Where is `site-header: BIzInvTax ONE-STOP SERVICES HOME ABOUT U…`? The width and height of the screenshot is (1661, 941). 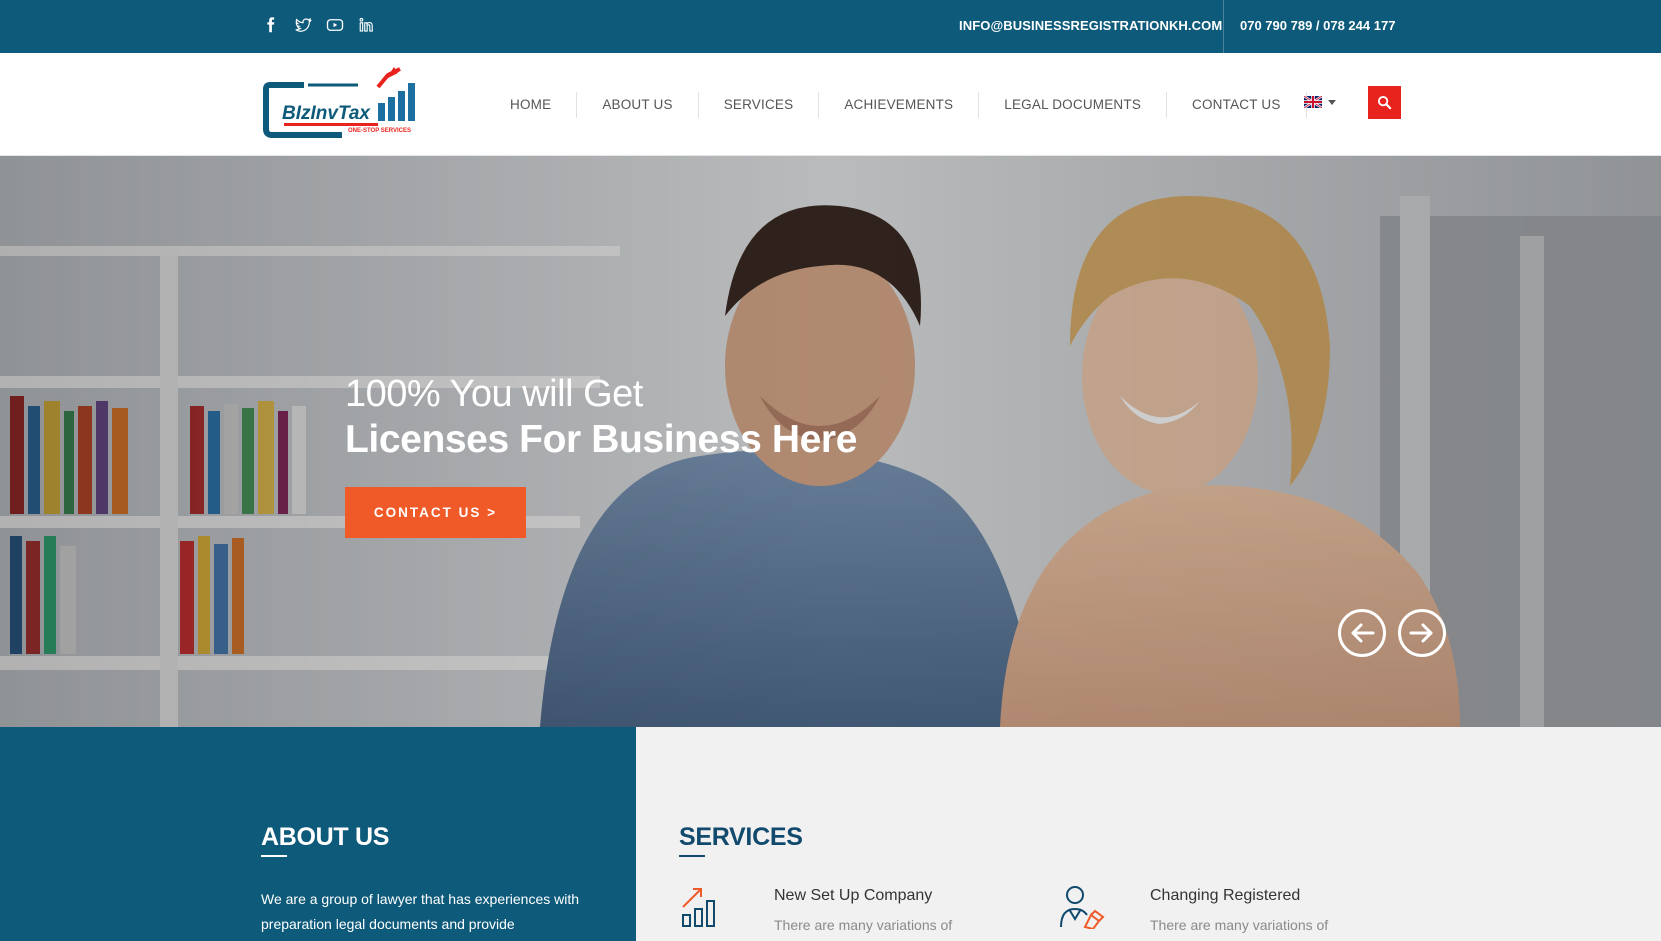
site-header: BIzInvTax ONE-STOP SERVICES HOME ABOUT U… is located at coordinates (830, 104).